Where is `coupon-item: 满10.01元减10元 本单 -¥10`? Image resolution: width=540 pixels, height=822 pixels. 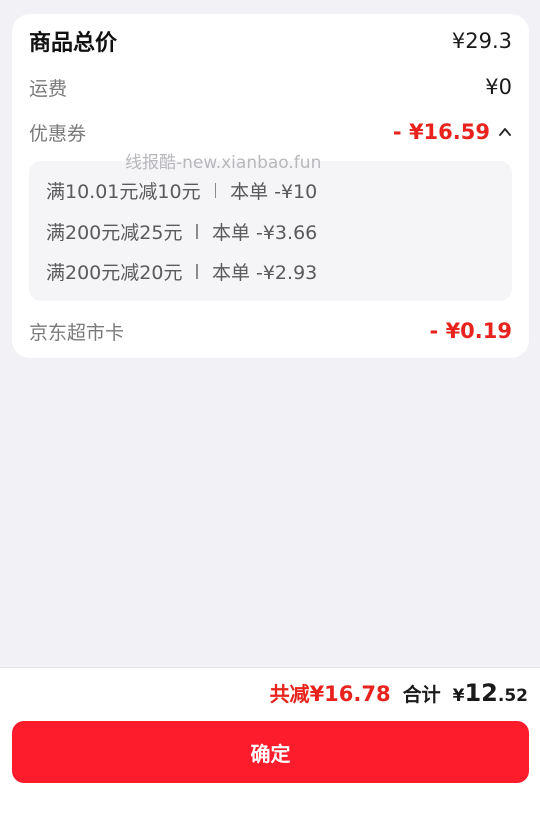 coupon-item: 满10.01元减10元 本单 -¥10 is located at coordinates (181, 190).